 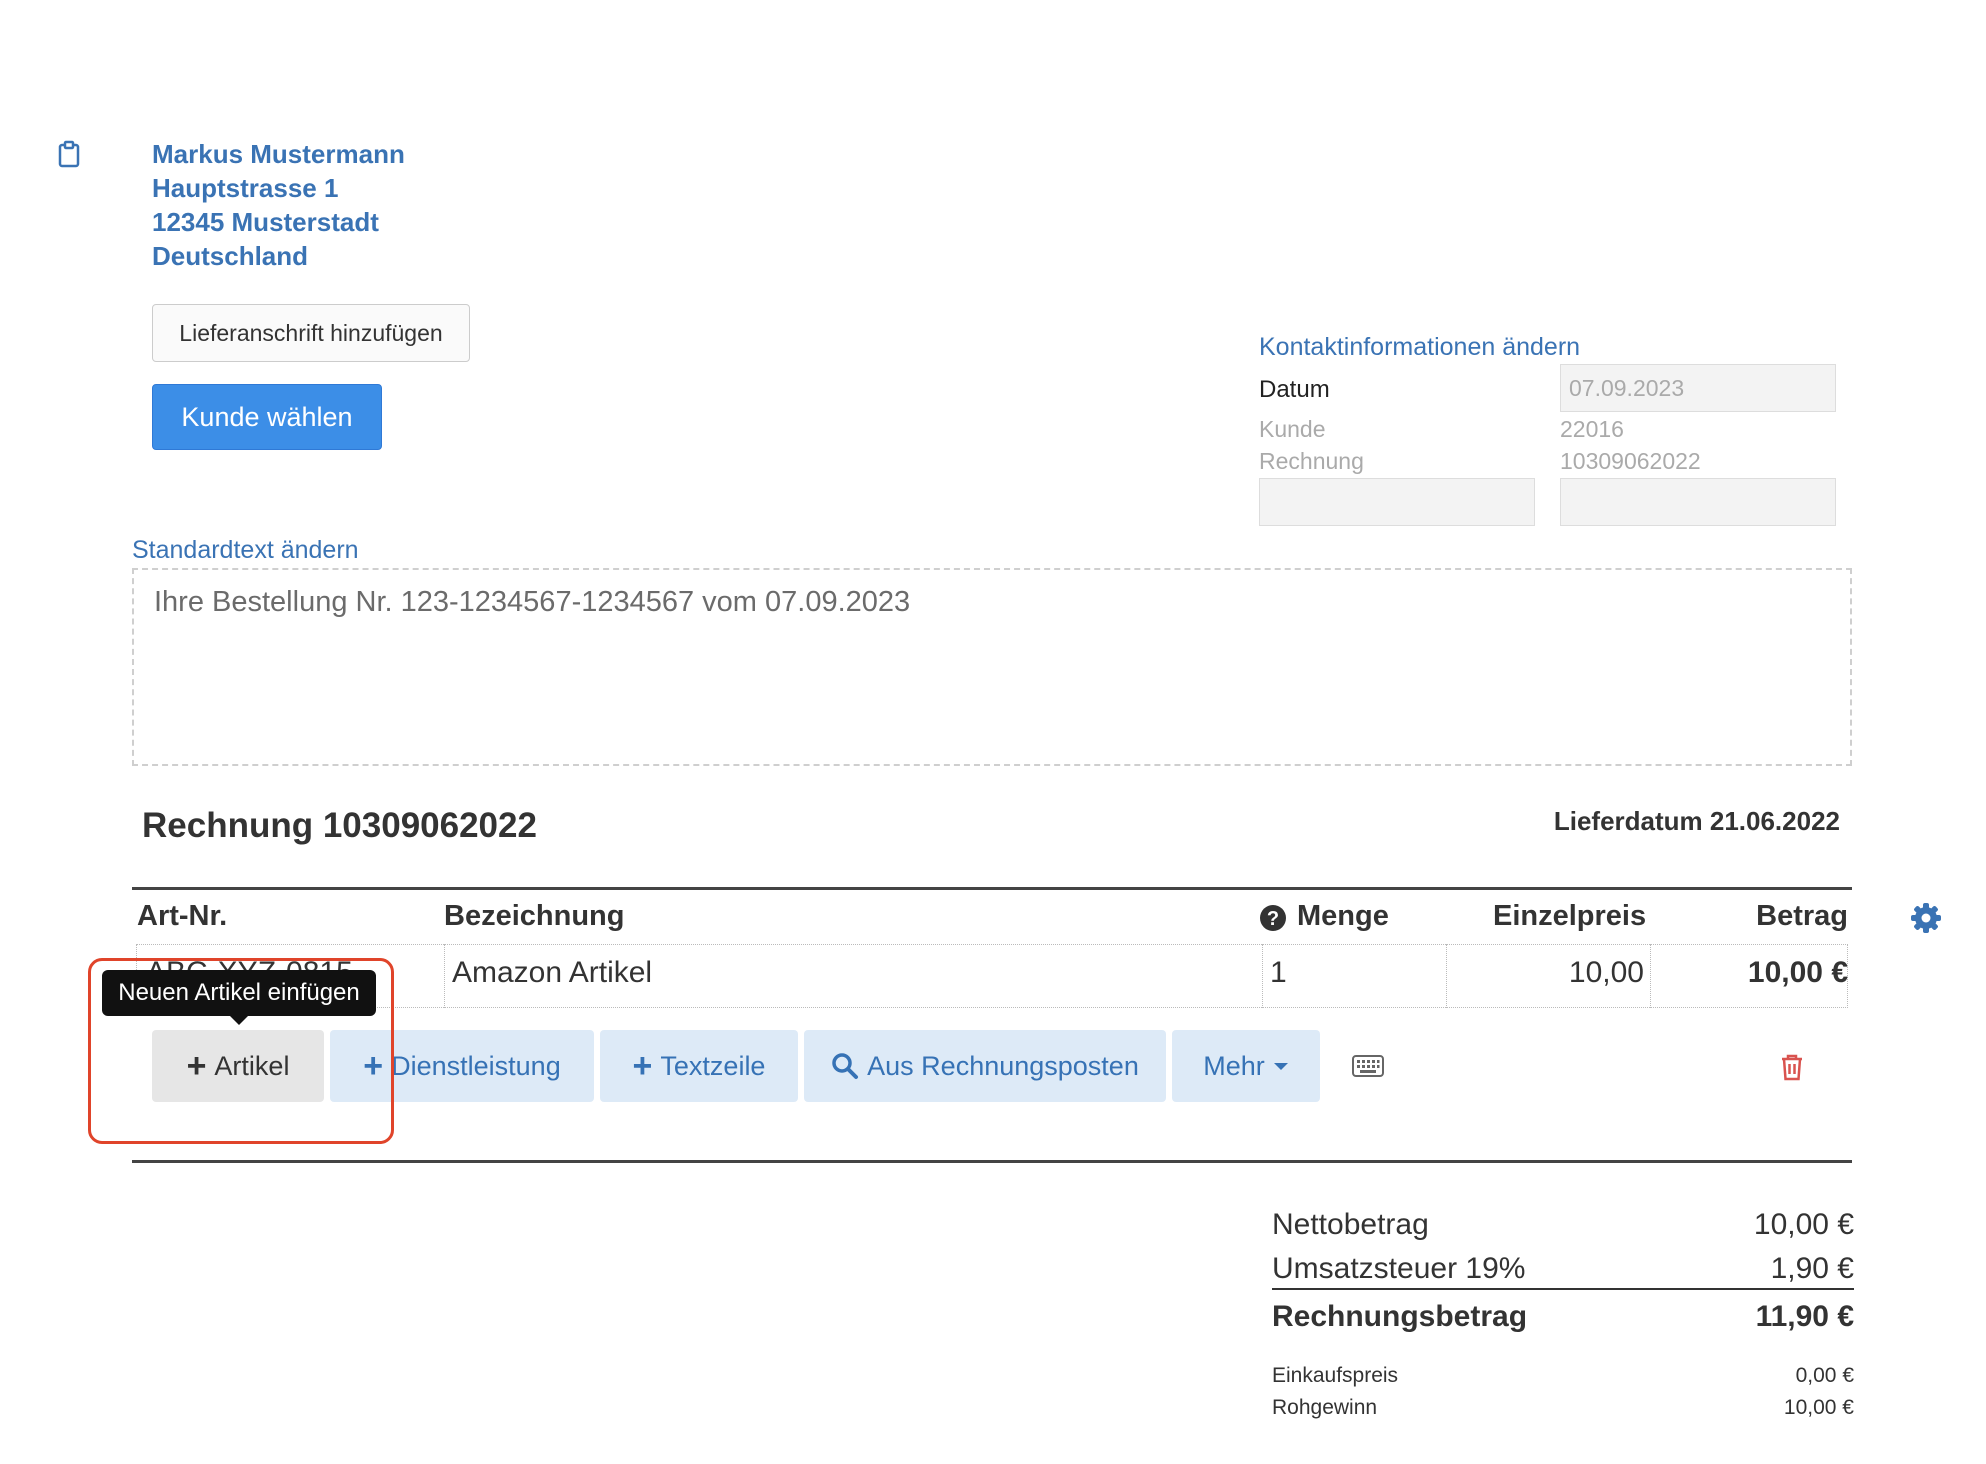 What do you see at coordinates (1311, 461) in the screenshot?
I see `invoice-number-label: Rechnung` at bounding box center [1311, 461].